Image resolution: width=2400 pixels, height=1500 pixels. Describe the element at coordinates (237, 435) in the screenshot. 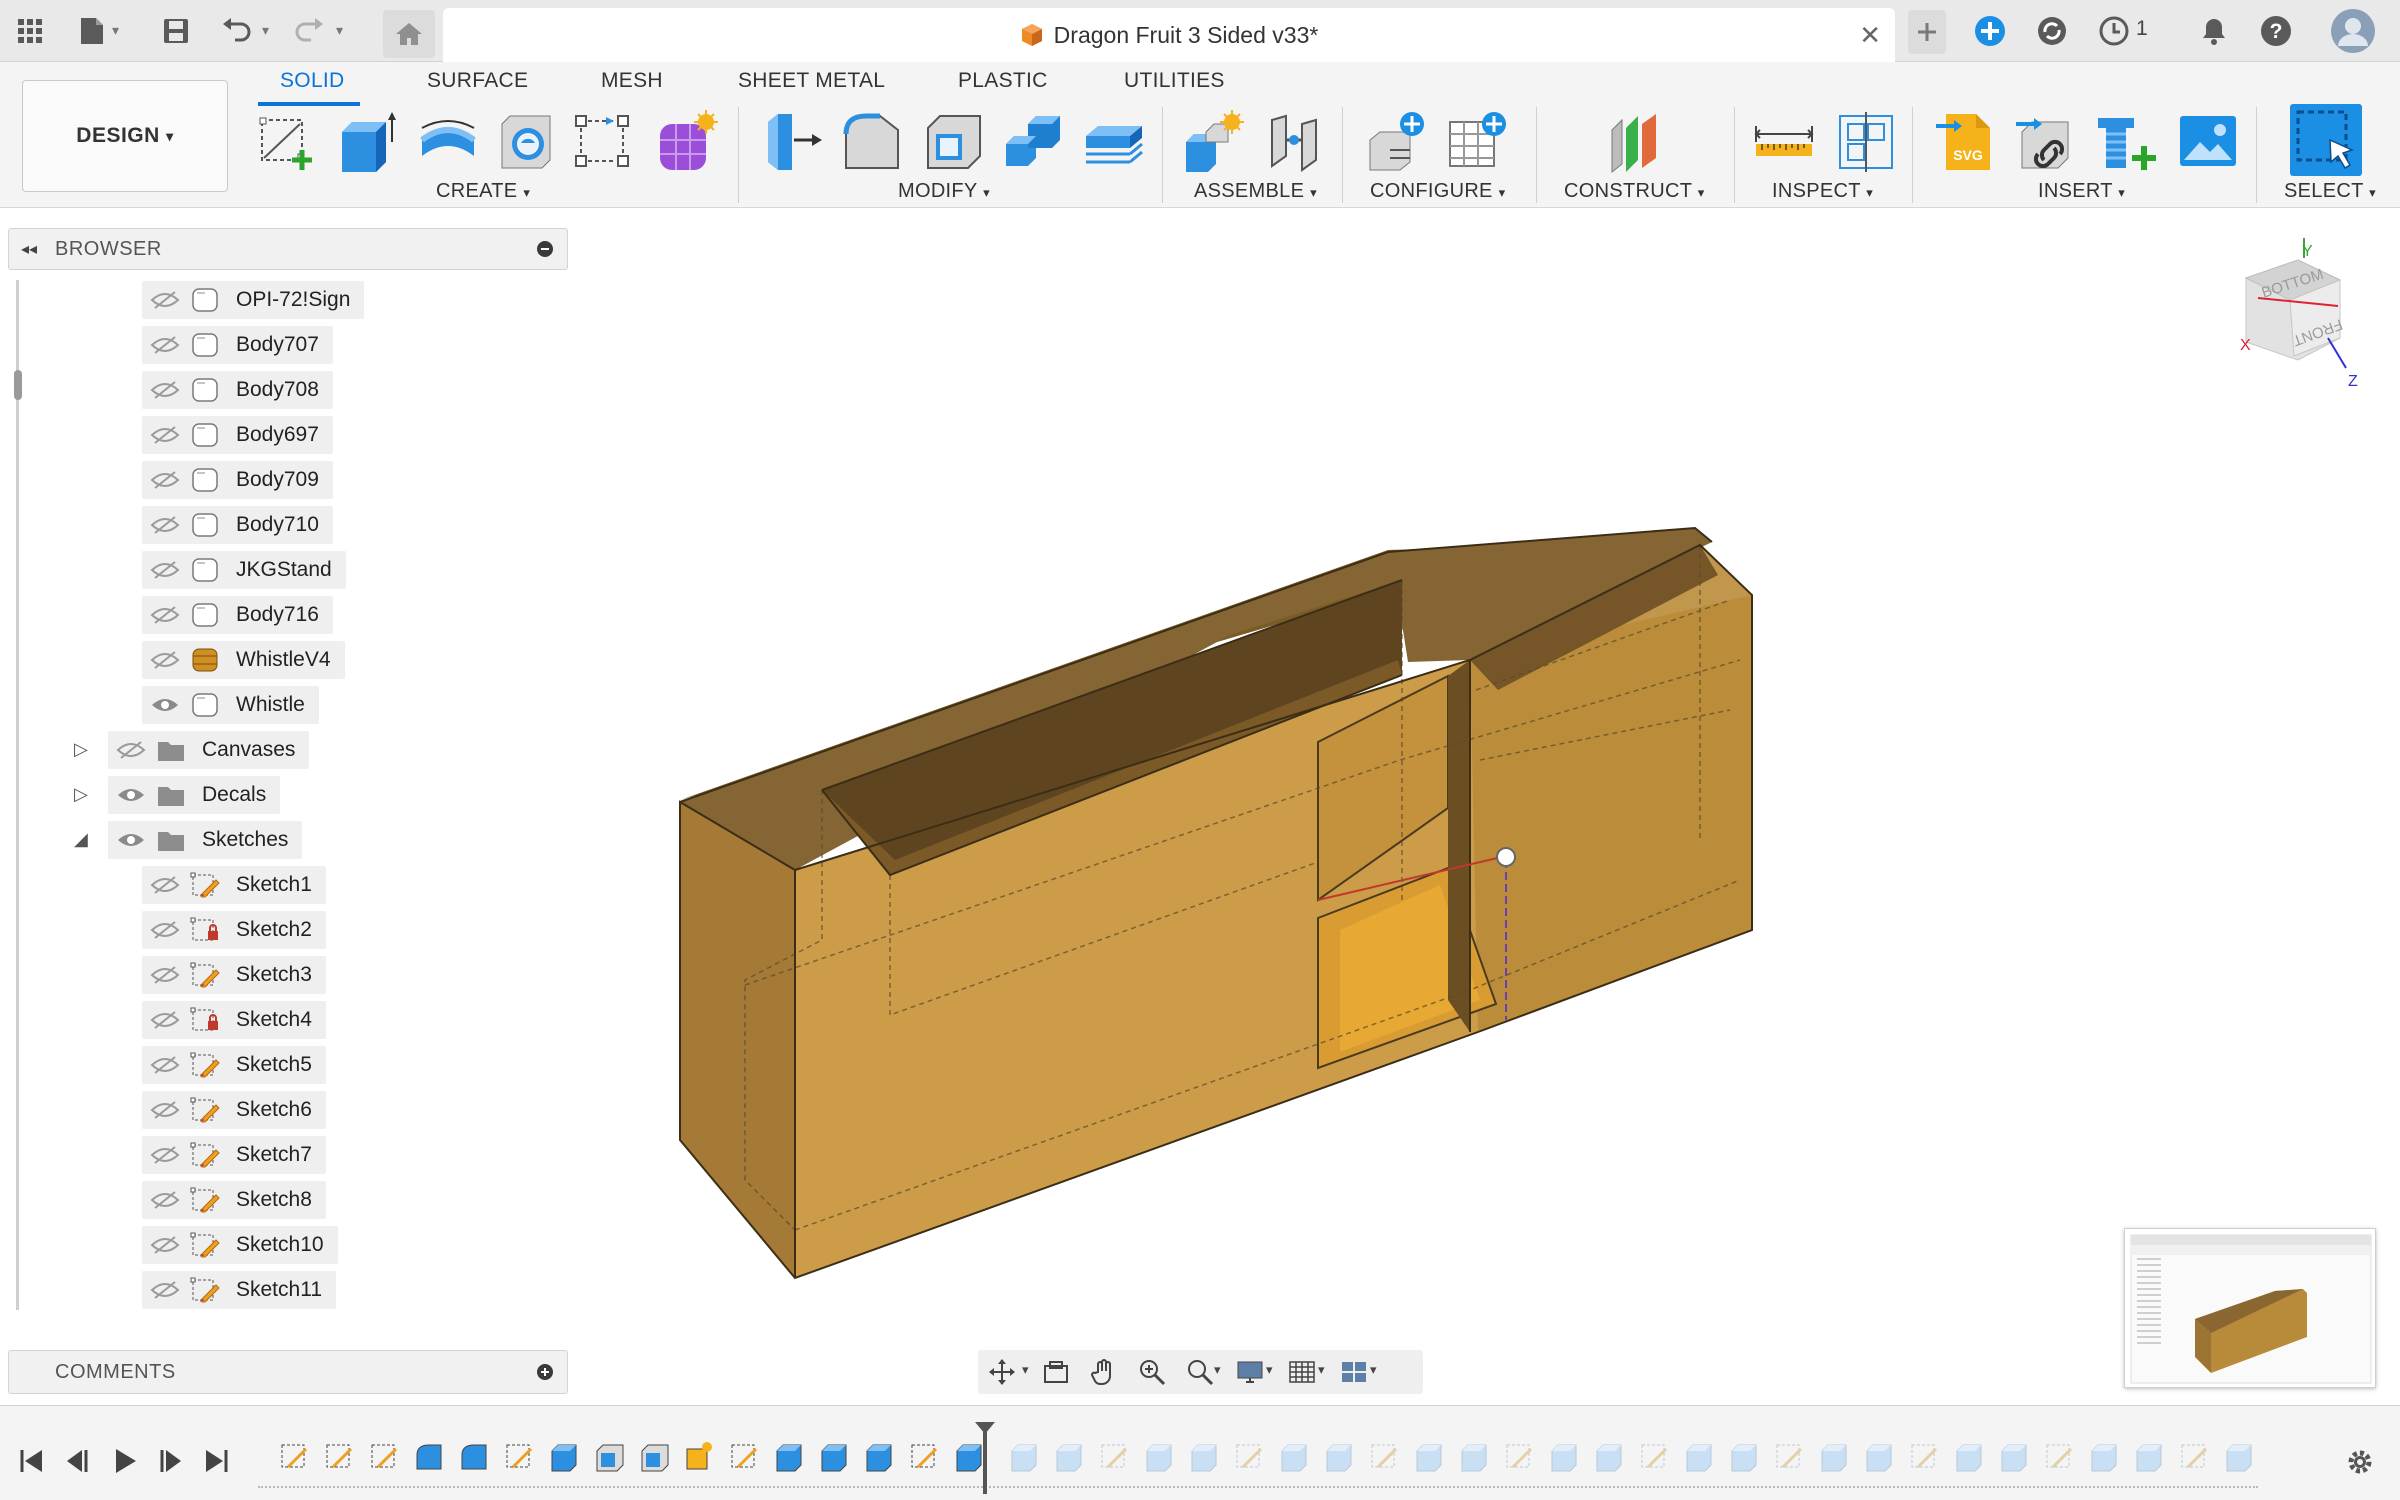

I see `browser-item-body697: Body697` at that location.